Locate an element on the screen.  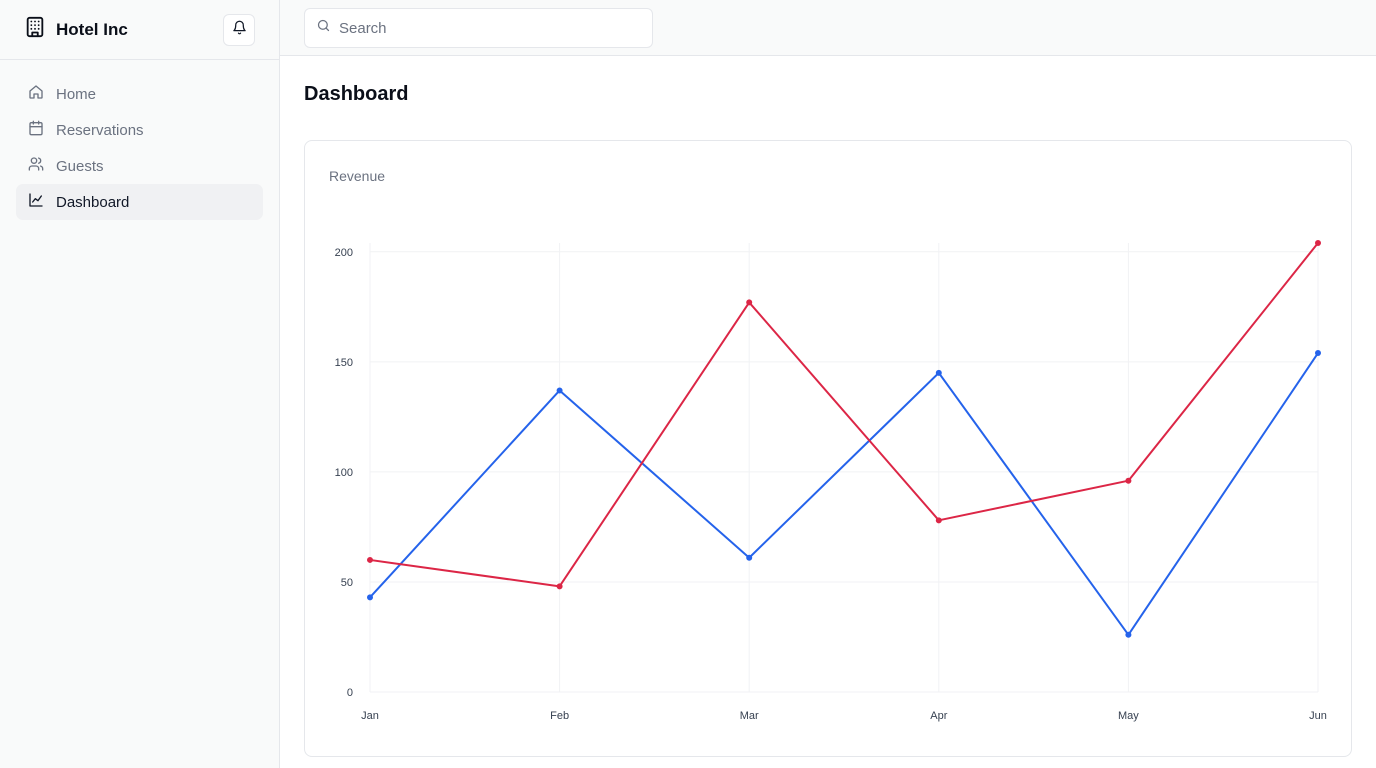
x-tick-label: May is located at coordinates (1128, 716).